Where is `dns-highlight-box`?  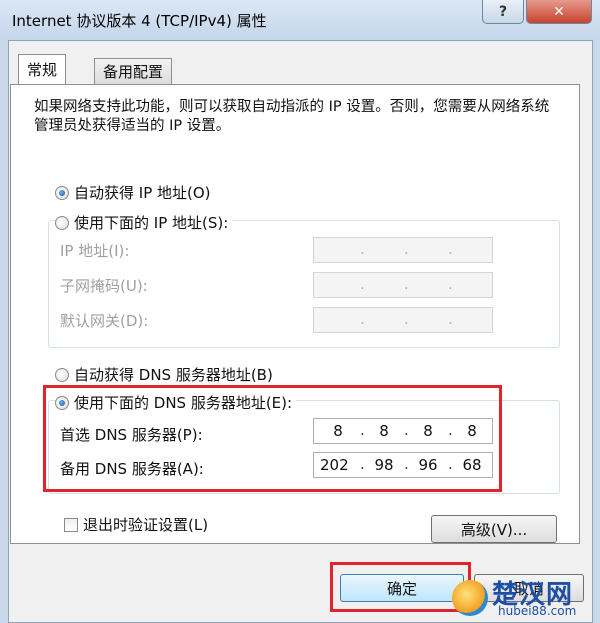
dns-highlight-box is located at coordinates (272, 438).